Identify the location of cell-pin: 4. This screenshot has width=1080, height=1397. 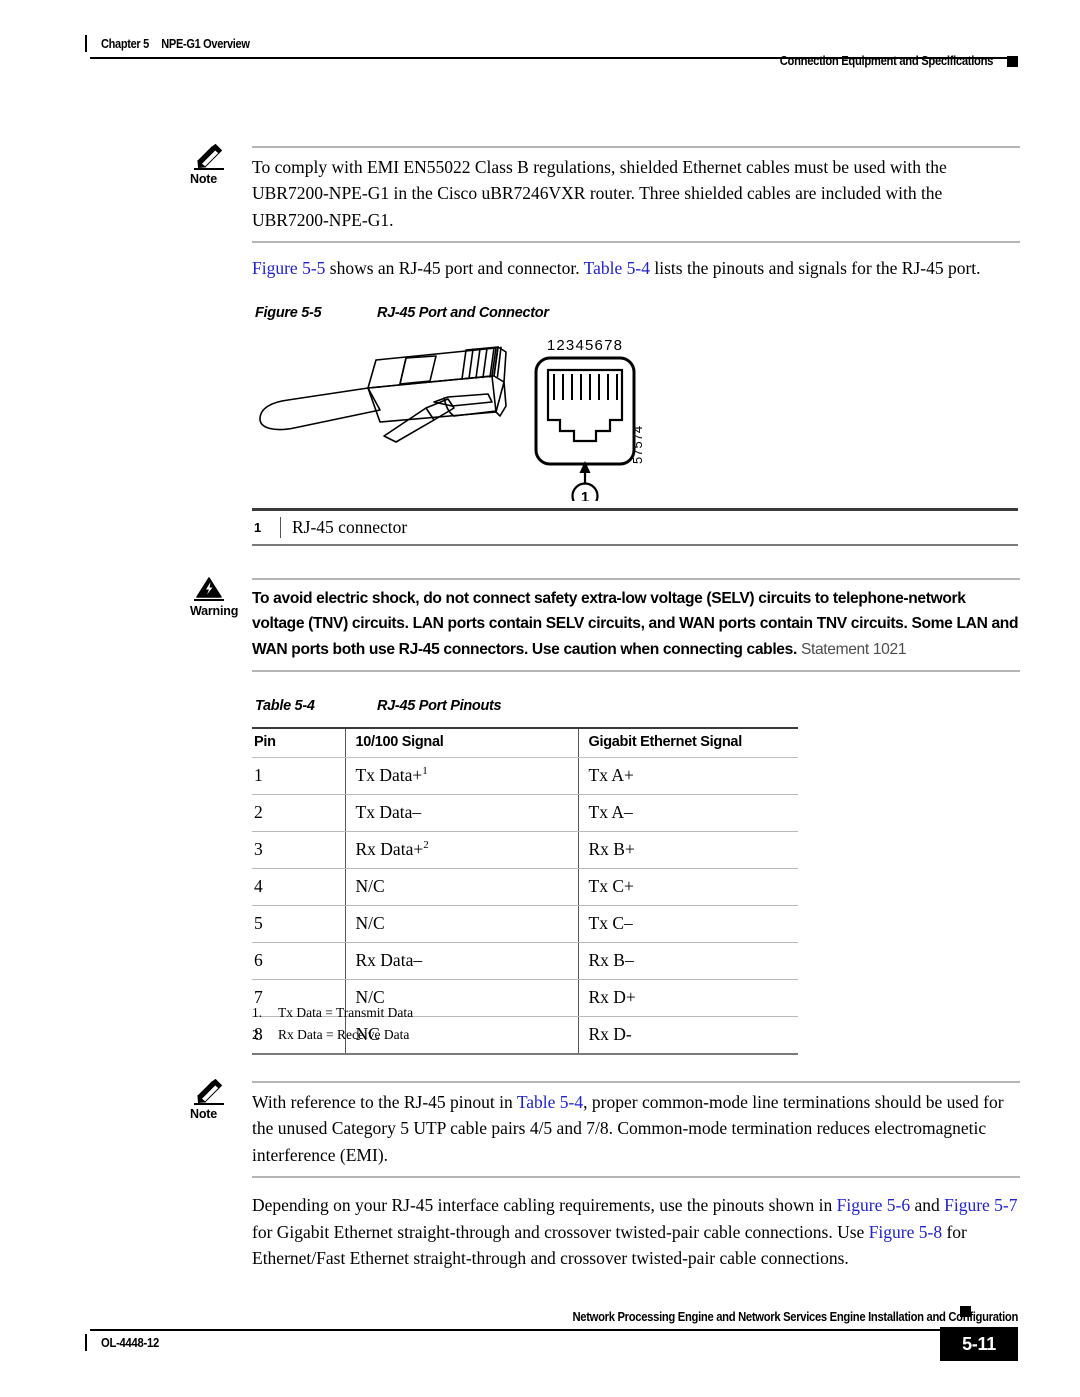
(298, 887).